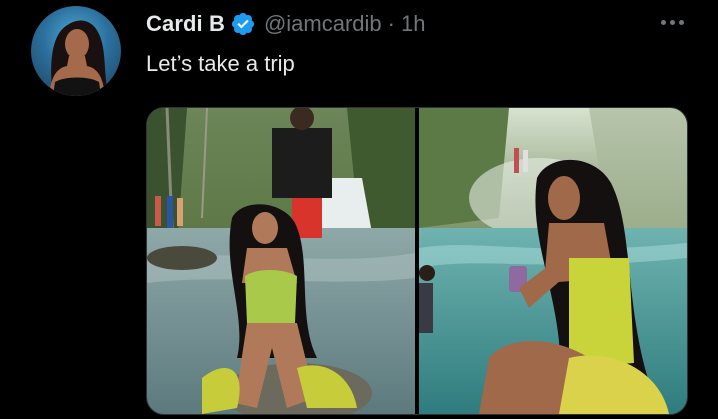 The image size is (718, 419). Describe the element at coordinates (323, 24) in the screenshot. I see `handle: @iamcardib` at that location.